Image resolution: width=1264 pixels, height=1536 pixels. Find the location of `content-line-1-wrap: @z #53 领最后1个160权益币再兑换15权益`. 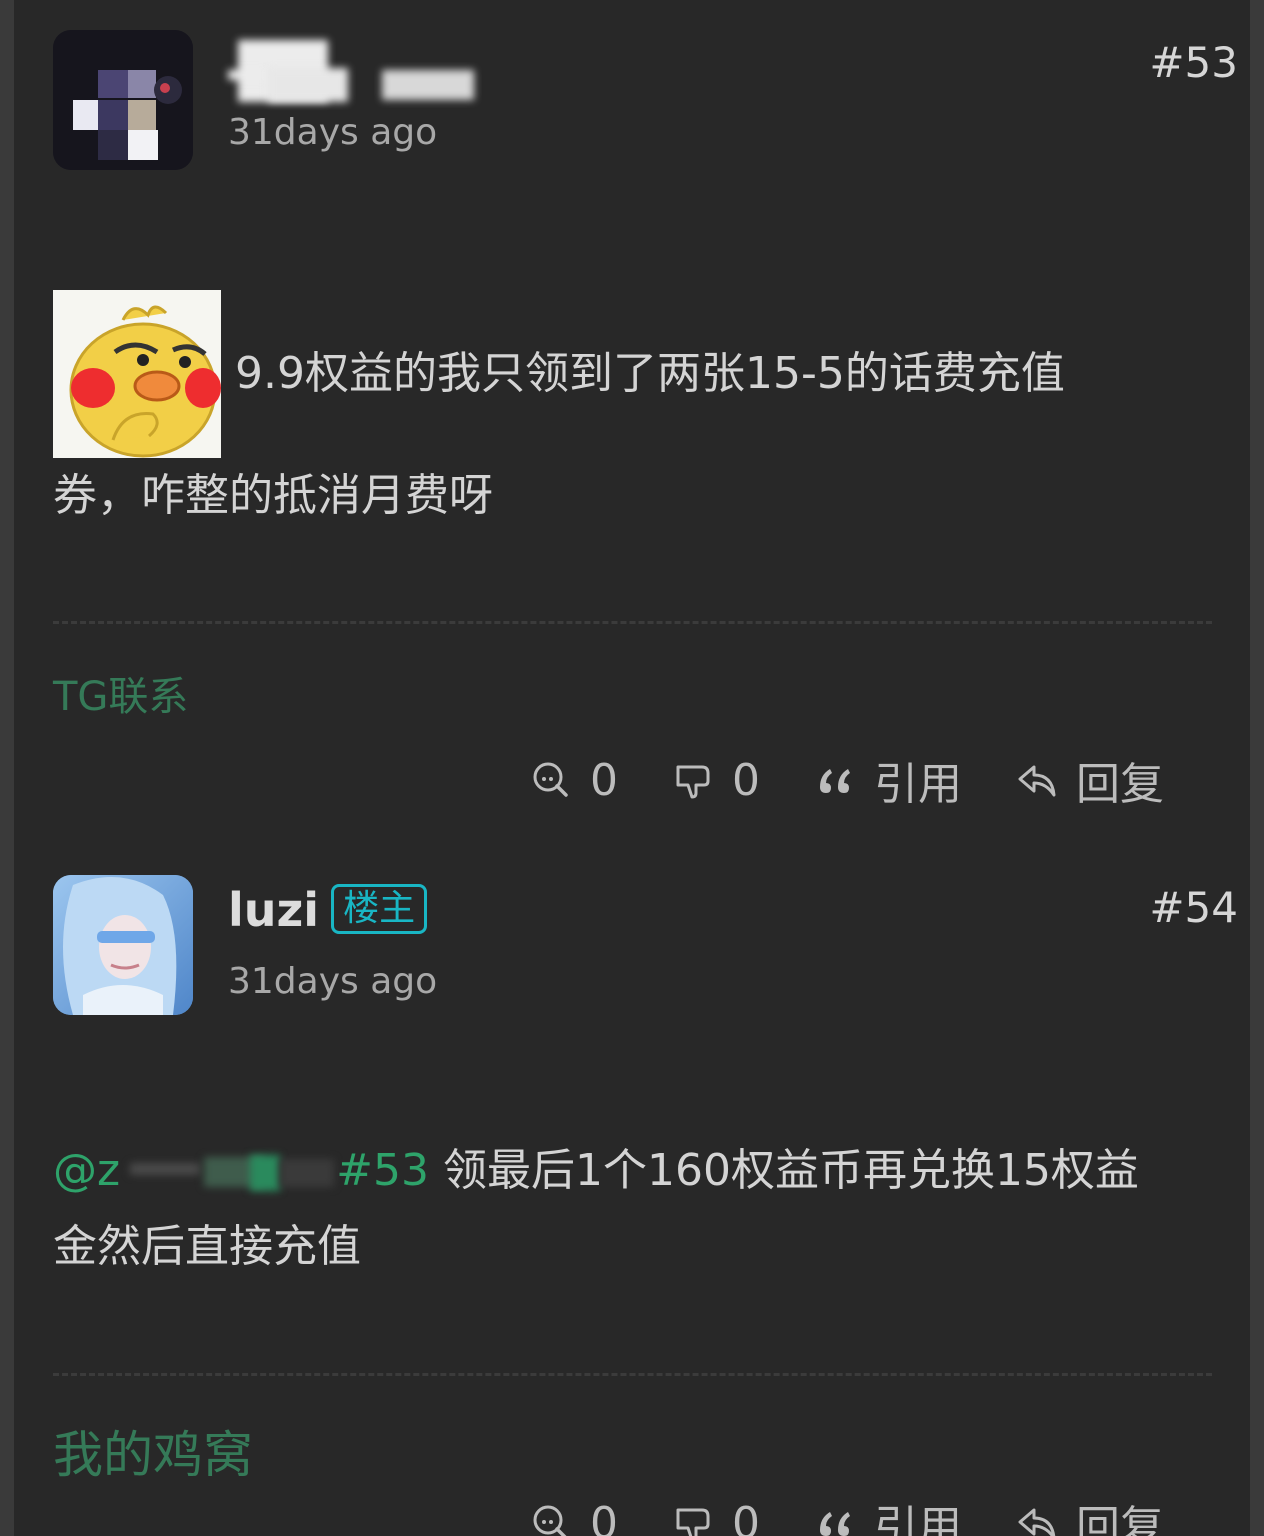

content-line-1-wrap: @z #53 领最后1个160权益币再兑换15权益 is located at coordinates (639, 1171).